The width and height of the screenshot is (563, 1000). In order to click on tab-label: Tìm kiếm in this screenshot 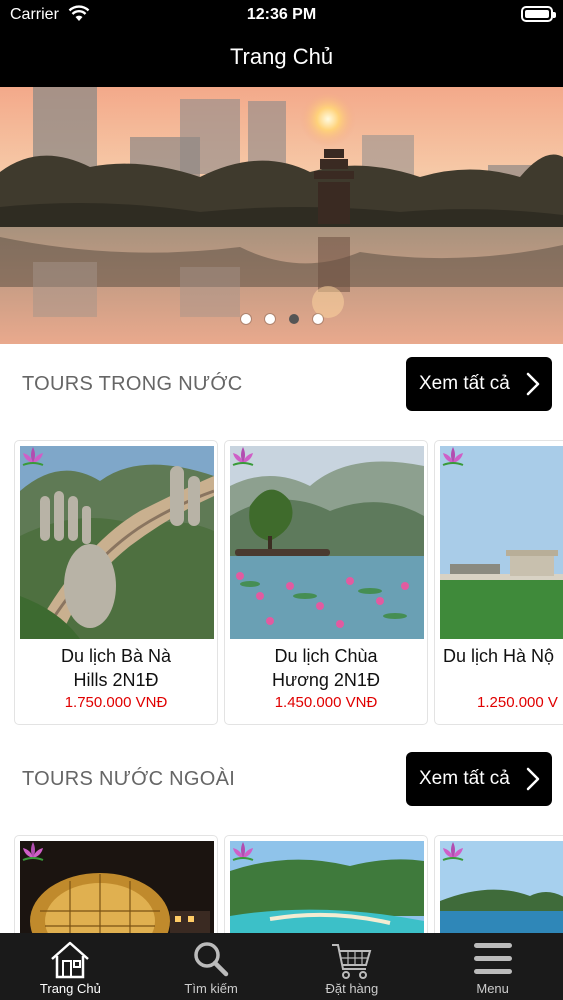, I will do `click(211, 988)`.